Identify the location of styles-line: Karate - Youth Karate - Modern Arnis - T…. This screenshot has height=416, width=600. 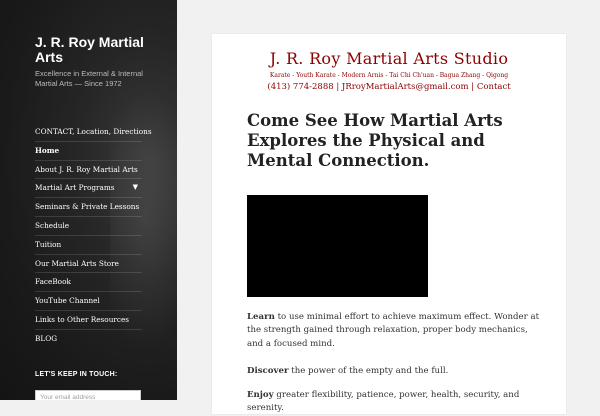
(389, 75).